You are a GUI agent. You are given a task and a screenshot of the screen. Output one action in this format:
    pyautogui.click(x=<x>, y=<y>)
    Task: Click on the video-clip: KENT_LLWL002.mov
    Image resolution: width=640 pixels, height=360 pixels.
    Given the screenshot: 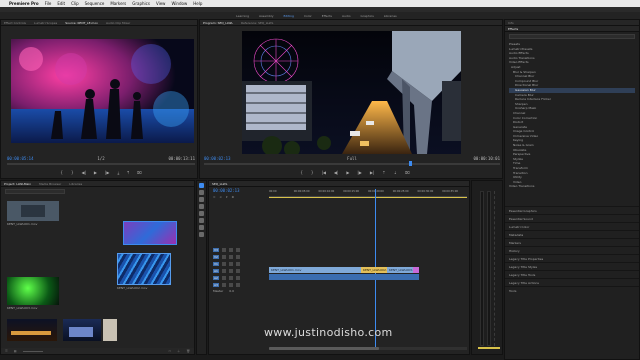 What is the action you would take?
    pyautogui.click(x=377, y=270)
    